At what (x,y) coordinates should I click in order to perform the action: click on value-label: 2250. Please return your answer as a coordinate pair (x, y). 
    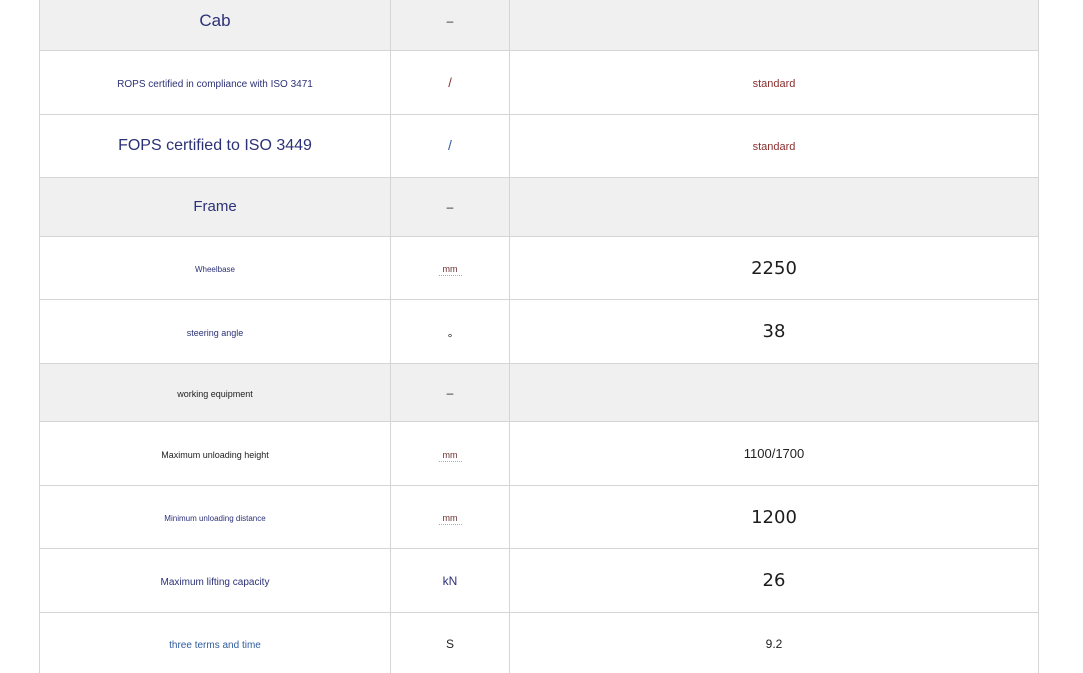
    Looking at the image, I should click on (774, 268).